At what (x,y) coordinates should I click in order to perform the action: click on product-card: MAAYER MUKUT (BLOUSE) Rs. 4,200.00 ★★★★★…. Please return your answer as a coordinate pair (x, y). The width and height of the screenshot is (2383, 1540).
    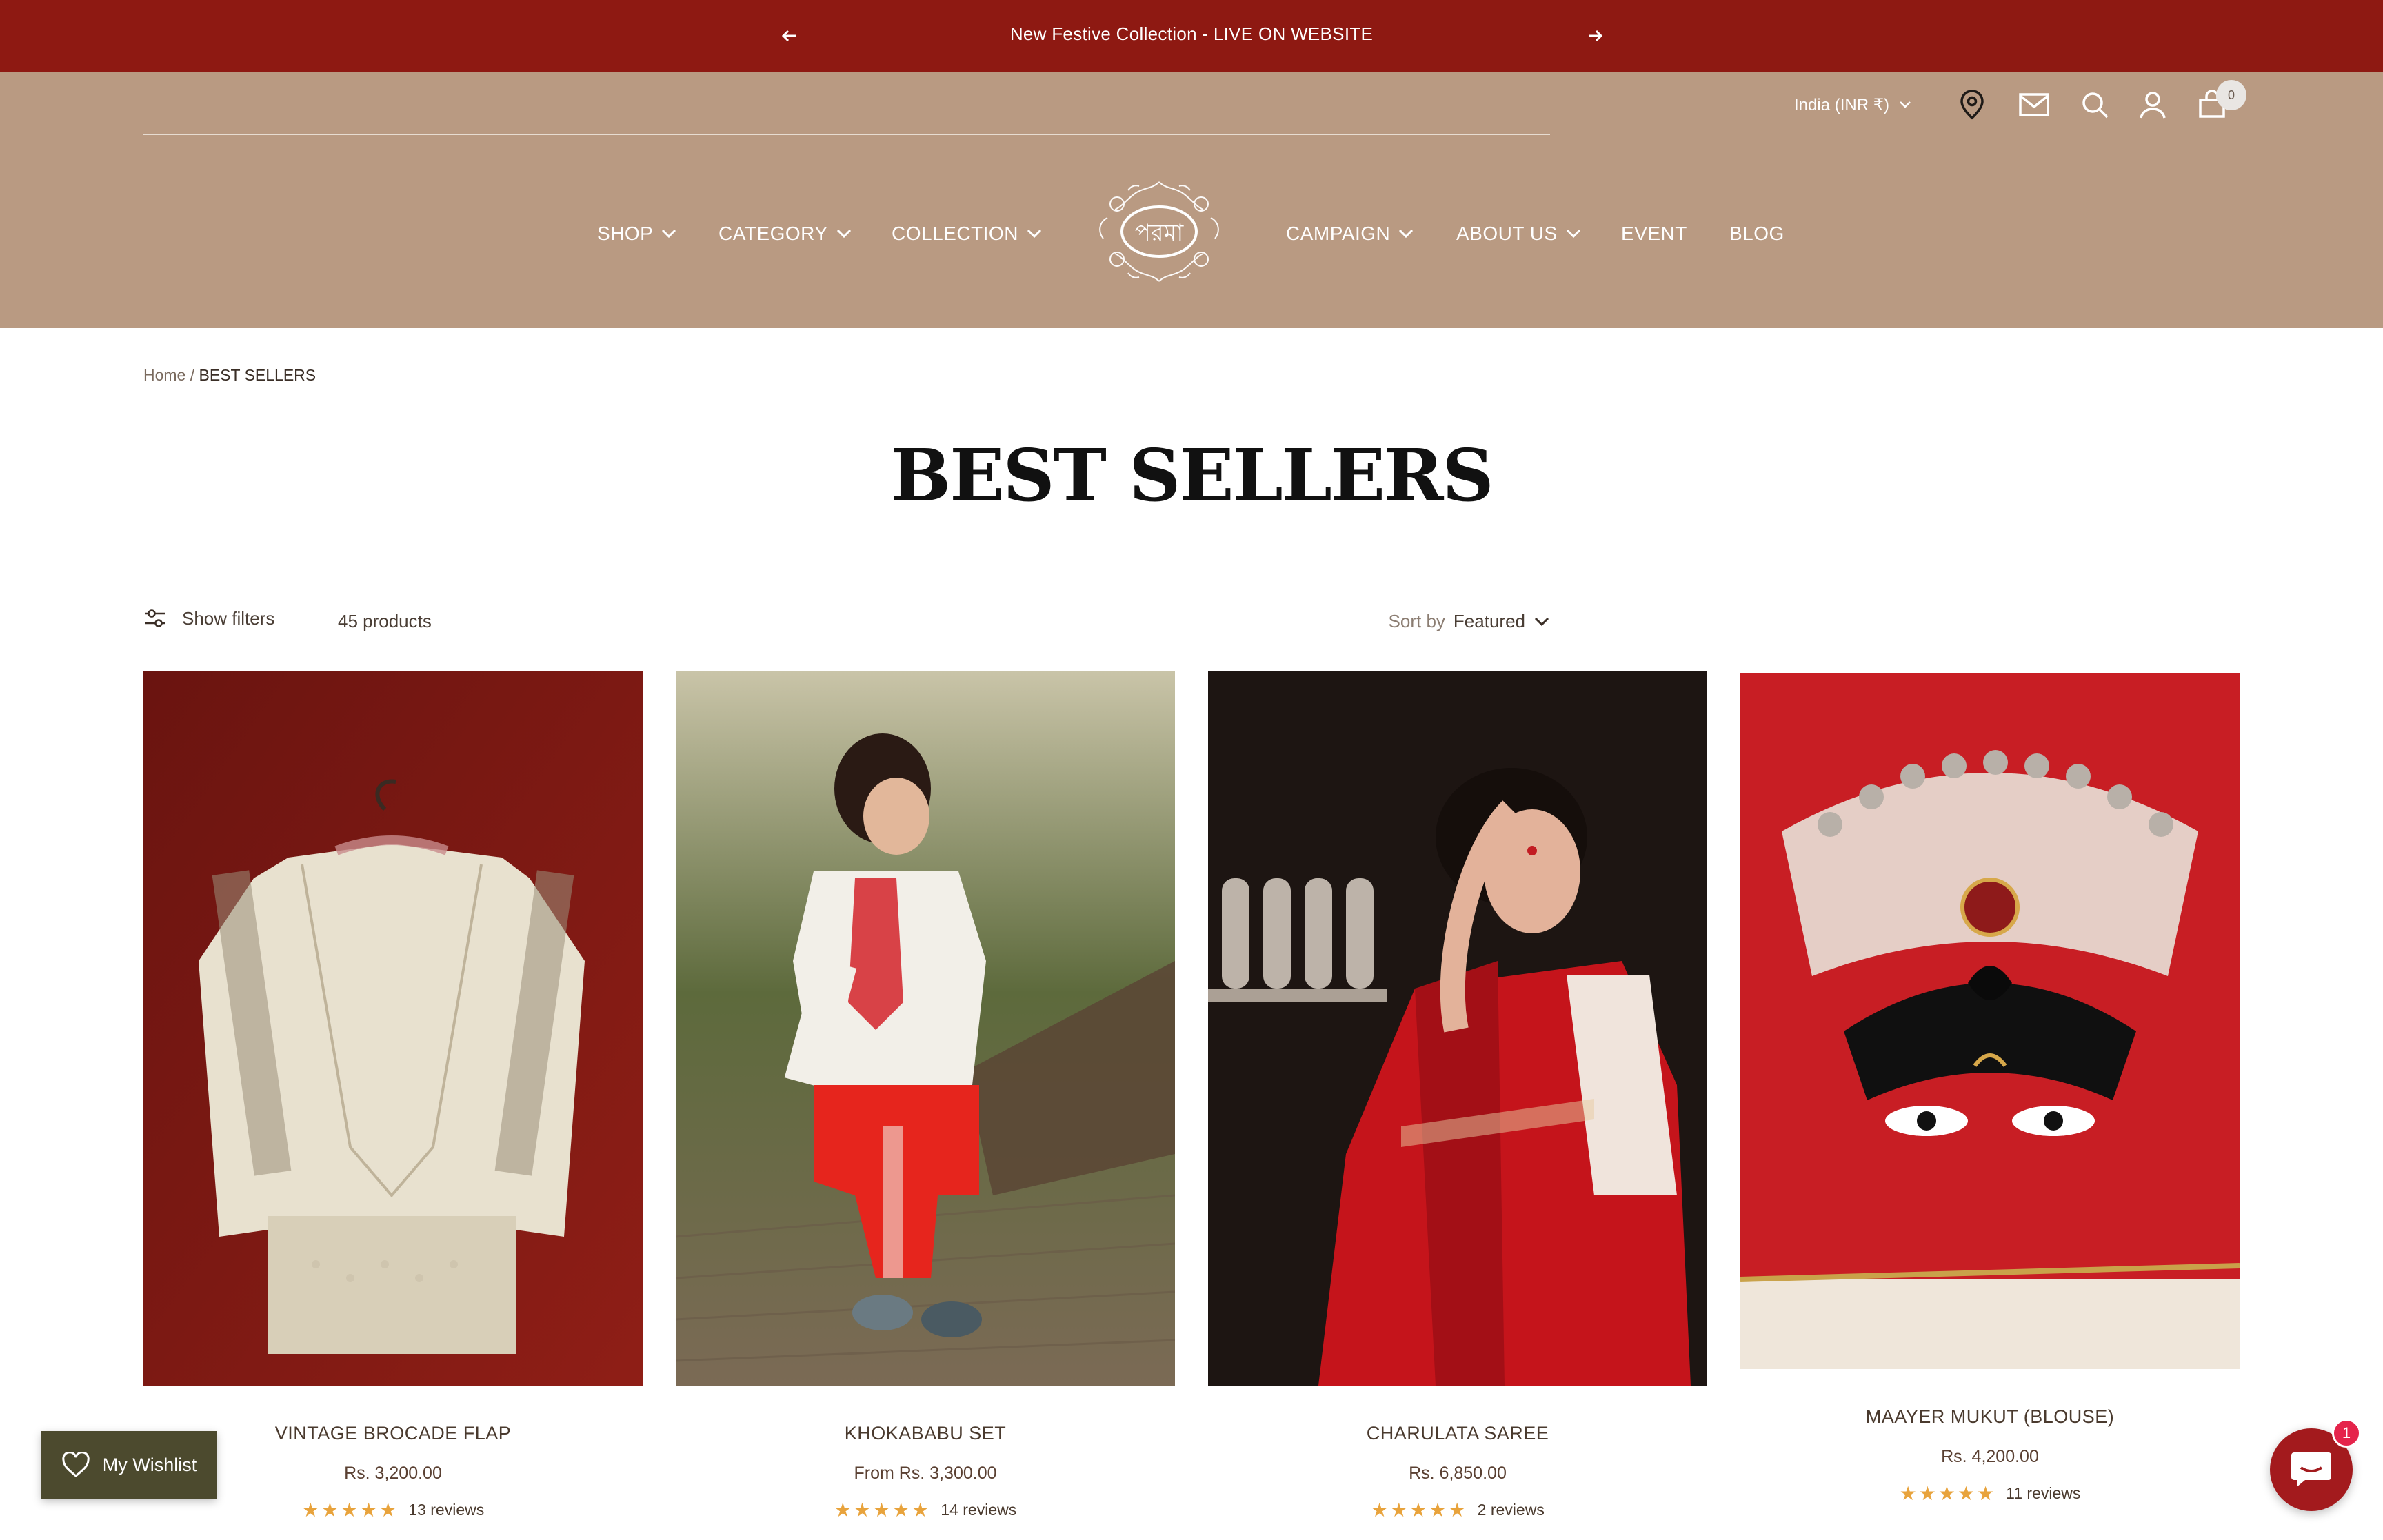
    Looking at the image, I should click on (1990, 1089).